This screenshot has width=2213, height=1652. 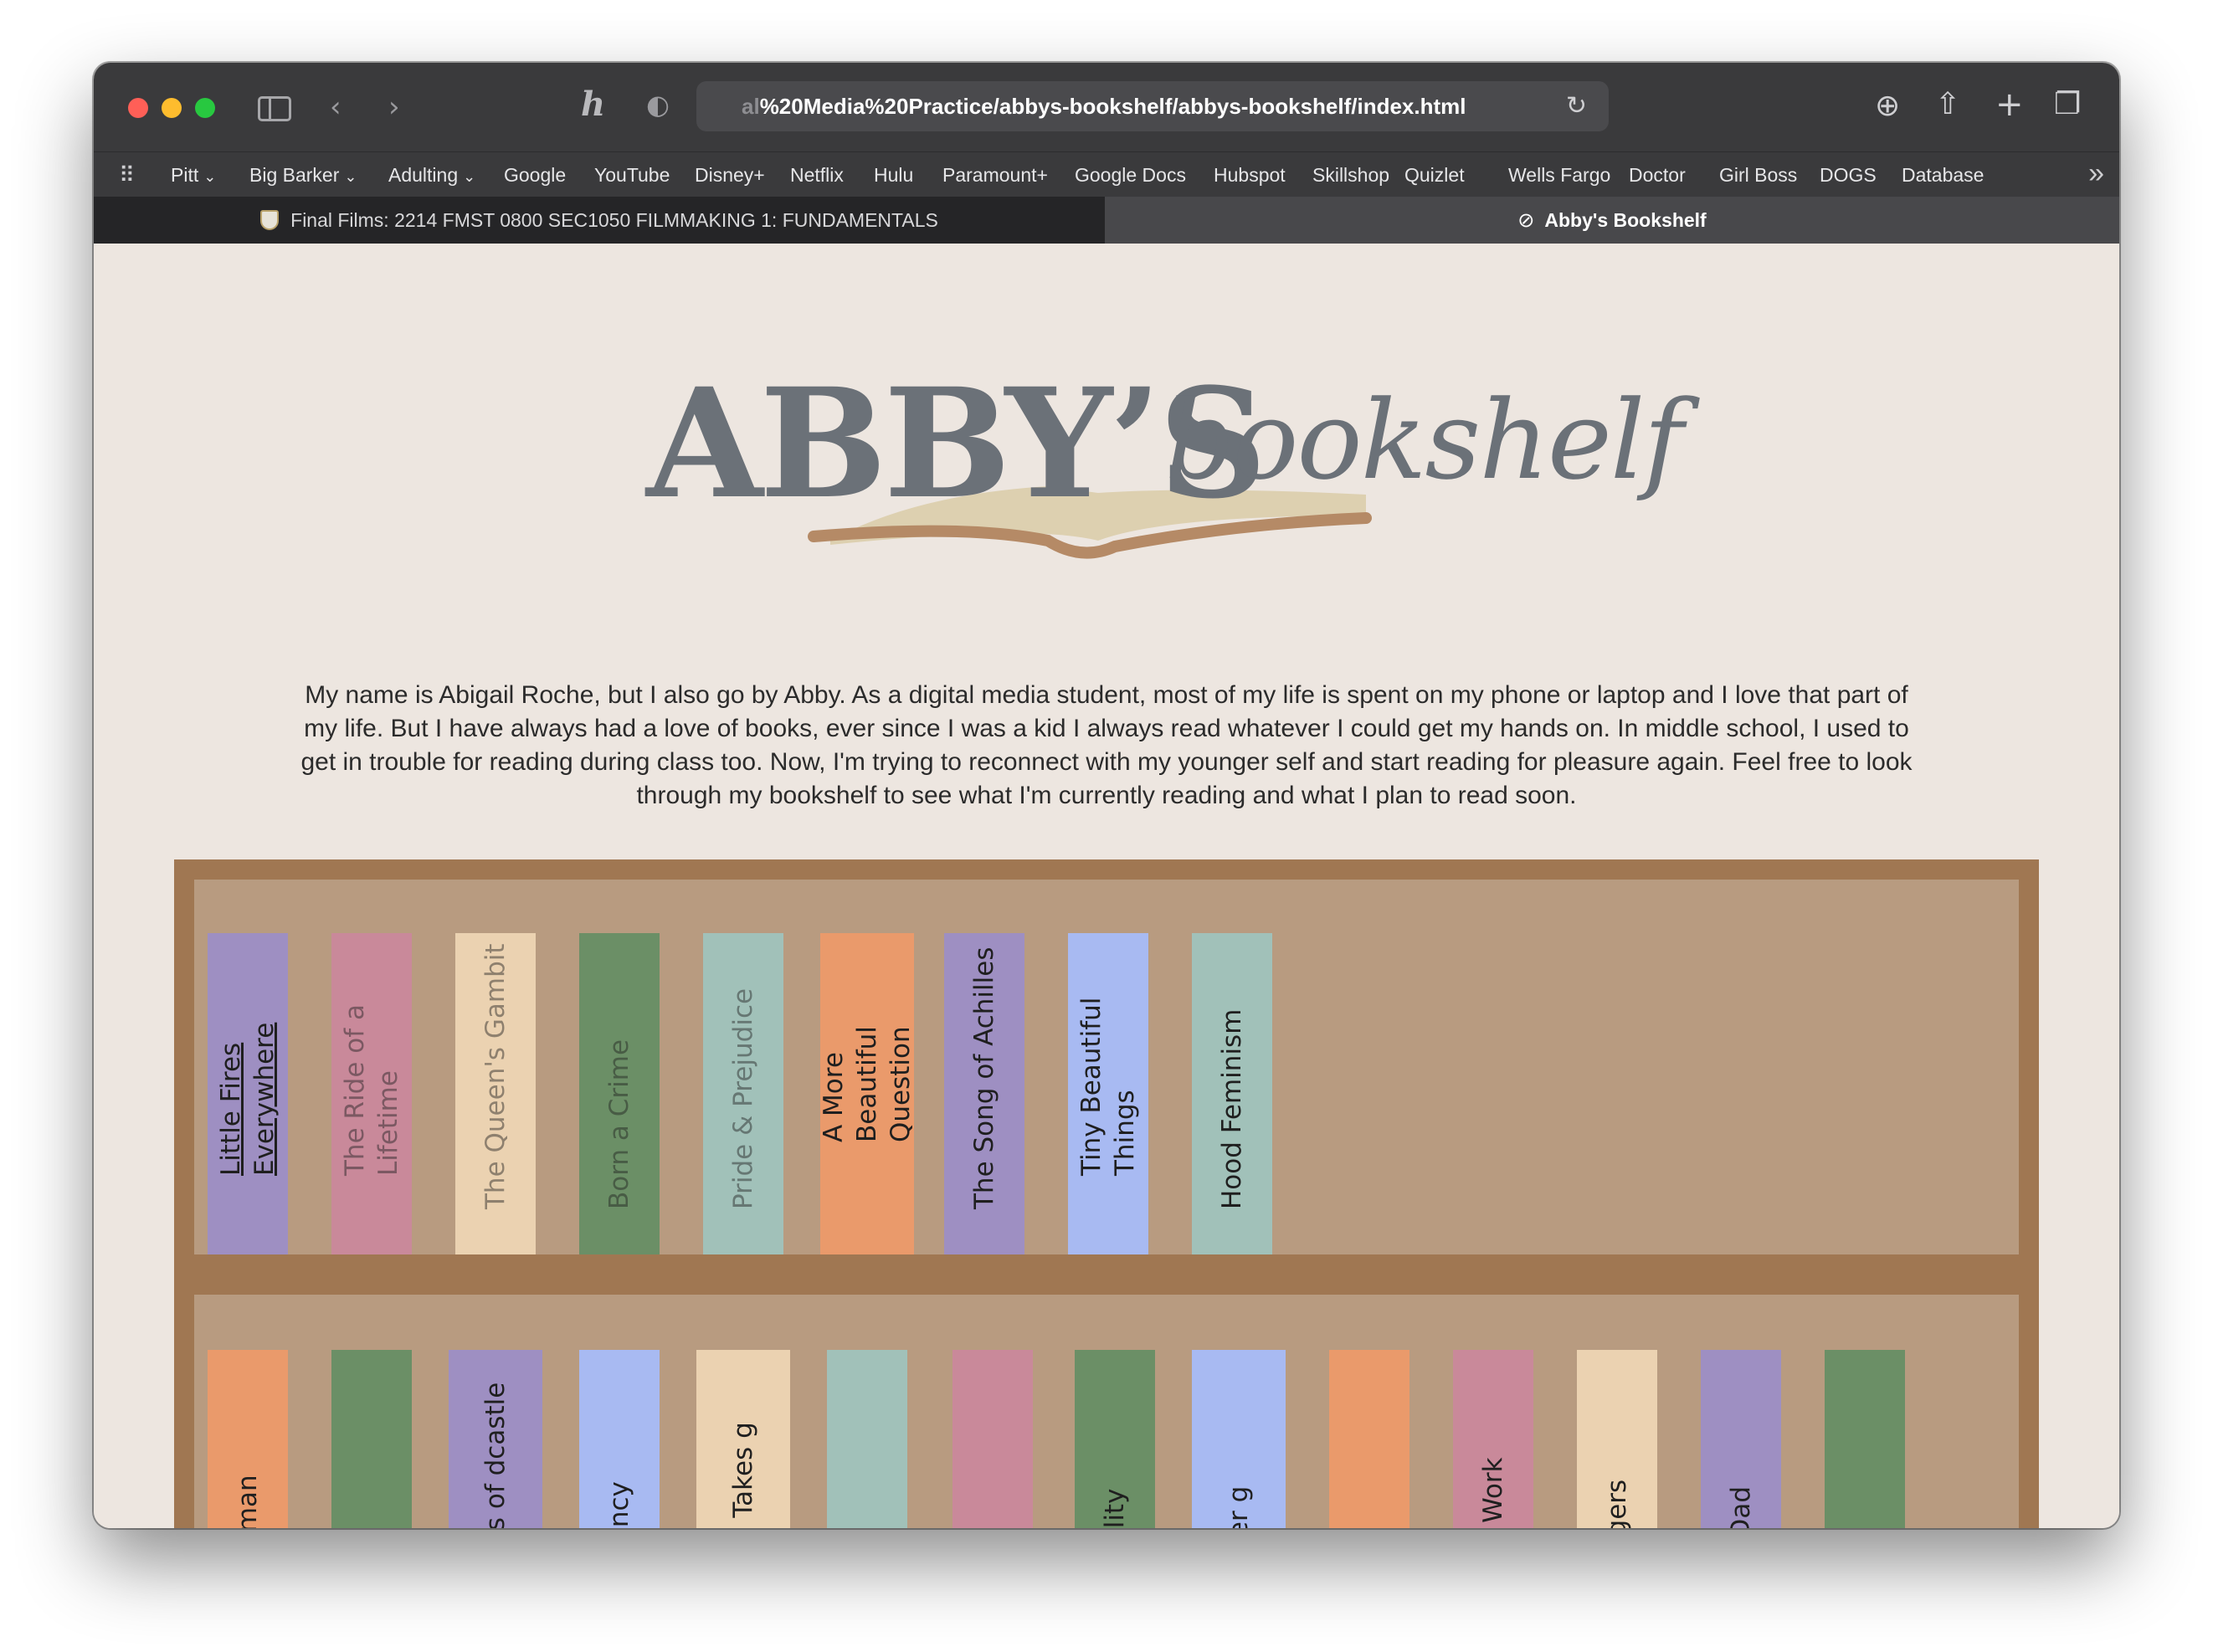 What do you see at coordinates (371, 1090) in the screenshot?
I see `book-title: The Ride of a Lifetime` at bounding box center [371, 1090].